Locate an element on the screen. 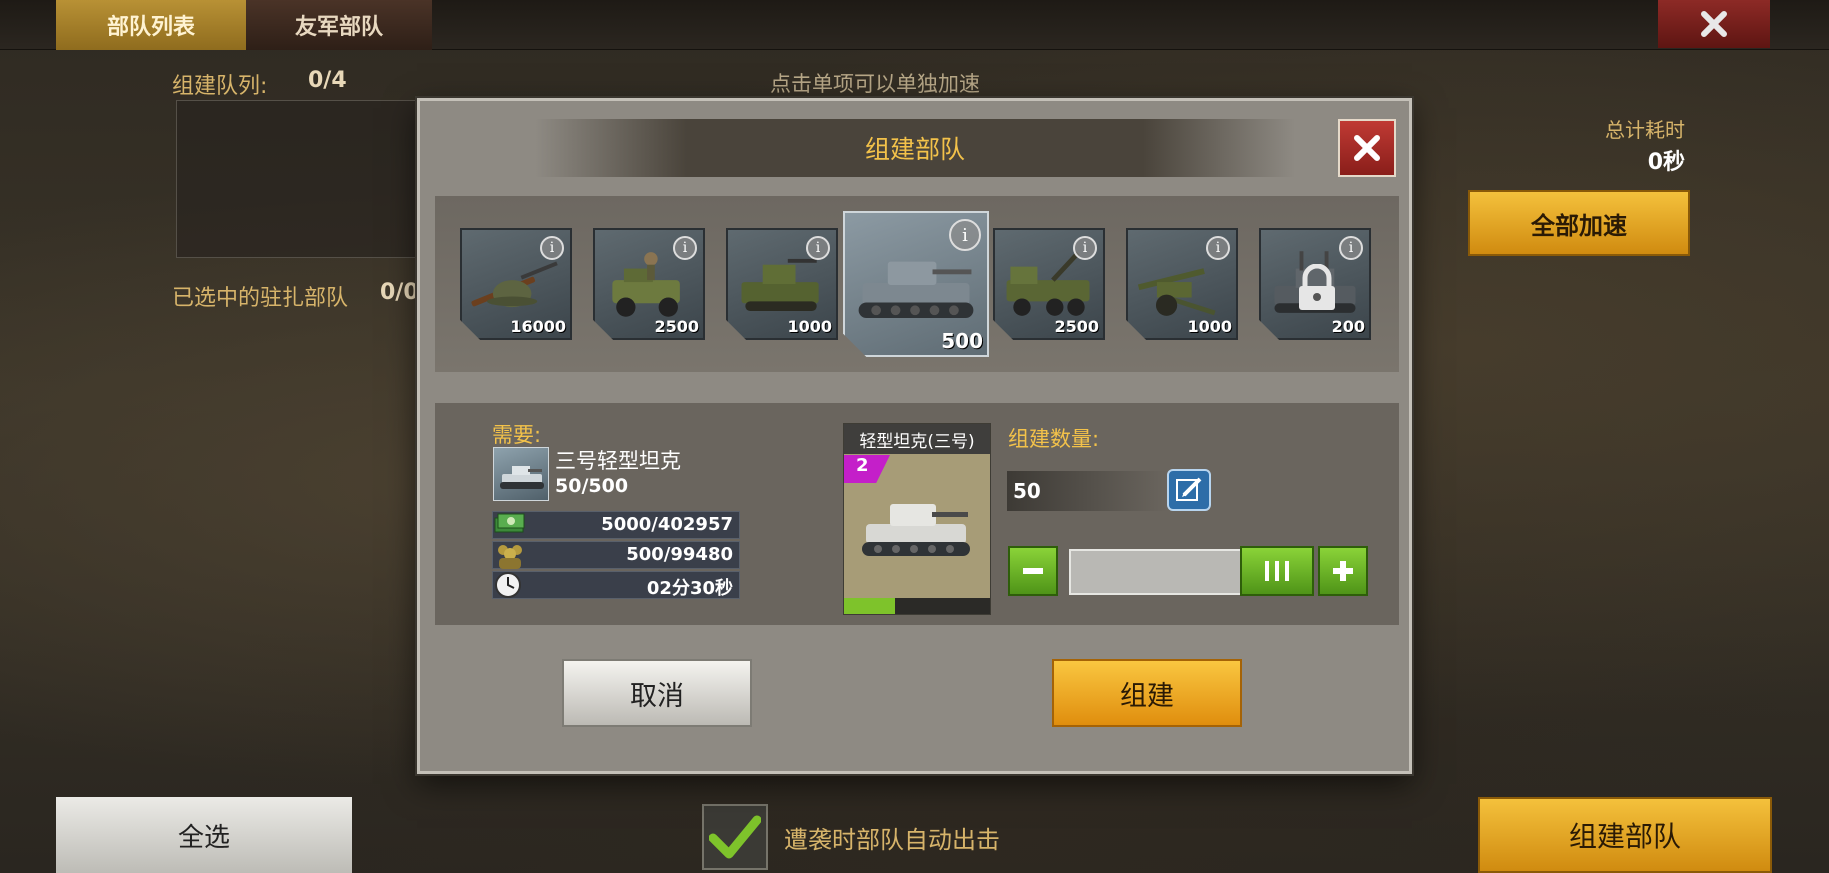  clock-icon is located at coordinates (508, 585).